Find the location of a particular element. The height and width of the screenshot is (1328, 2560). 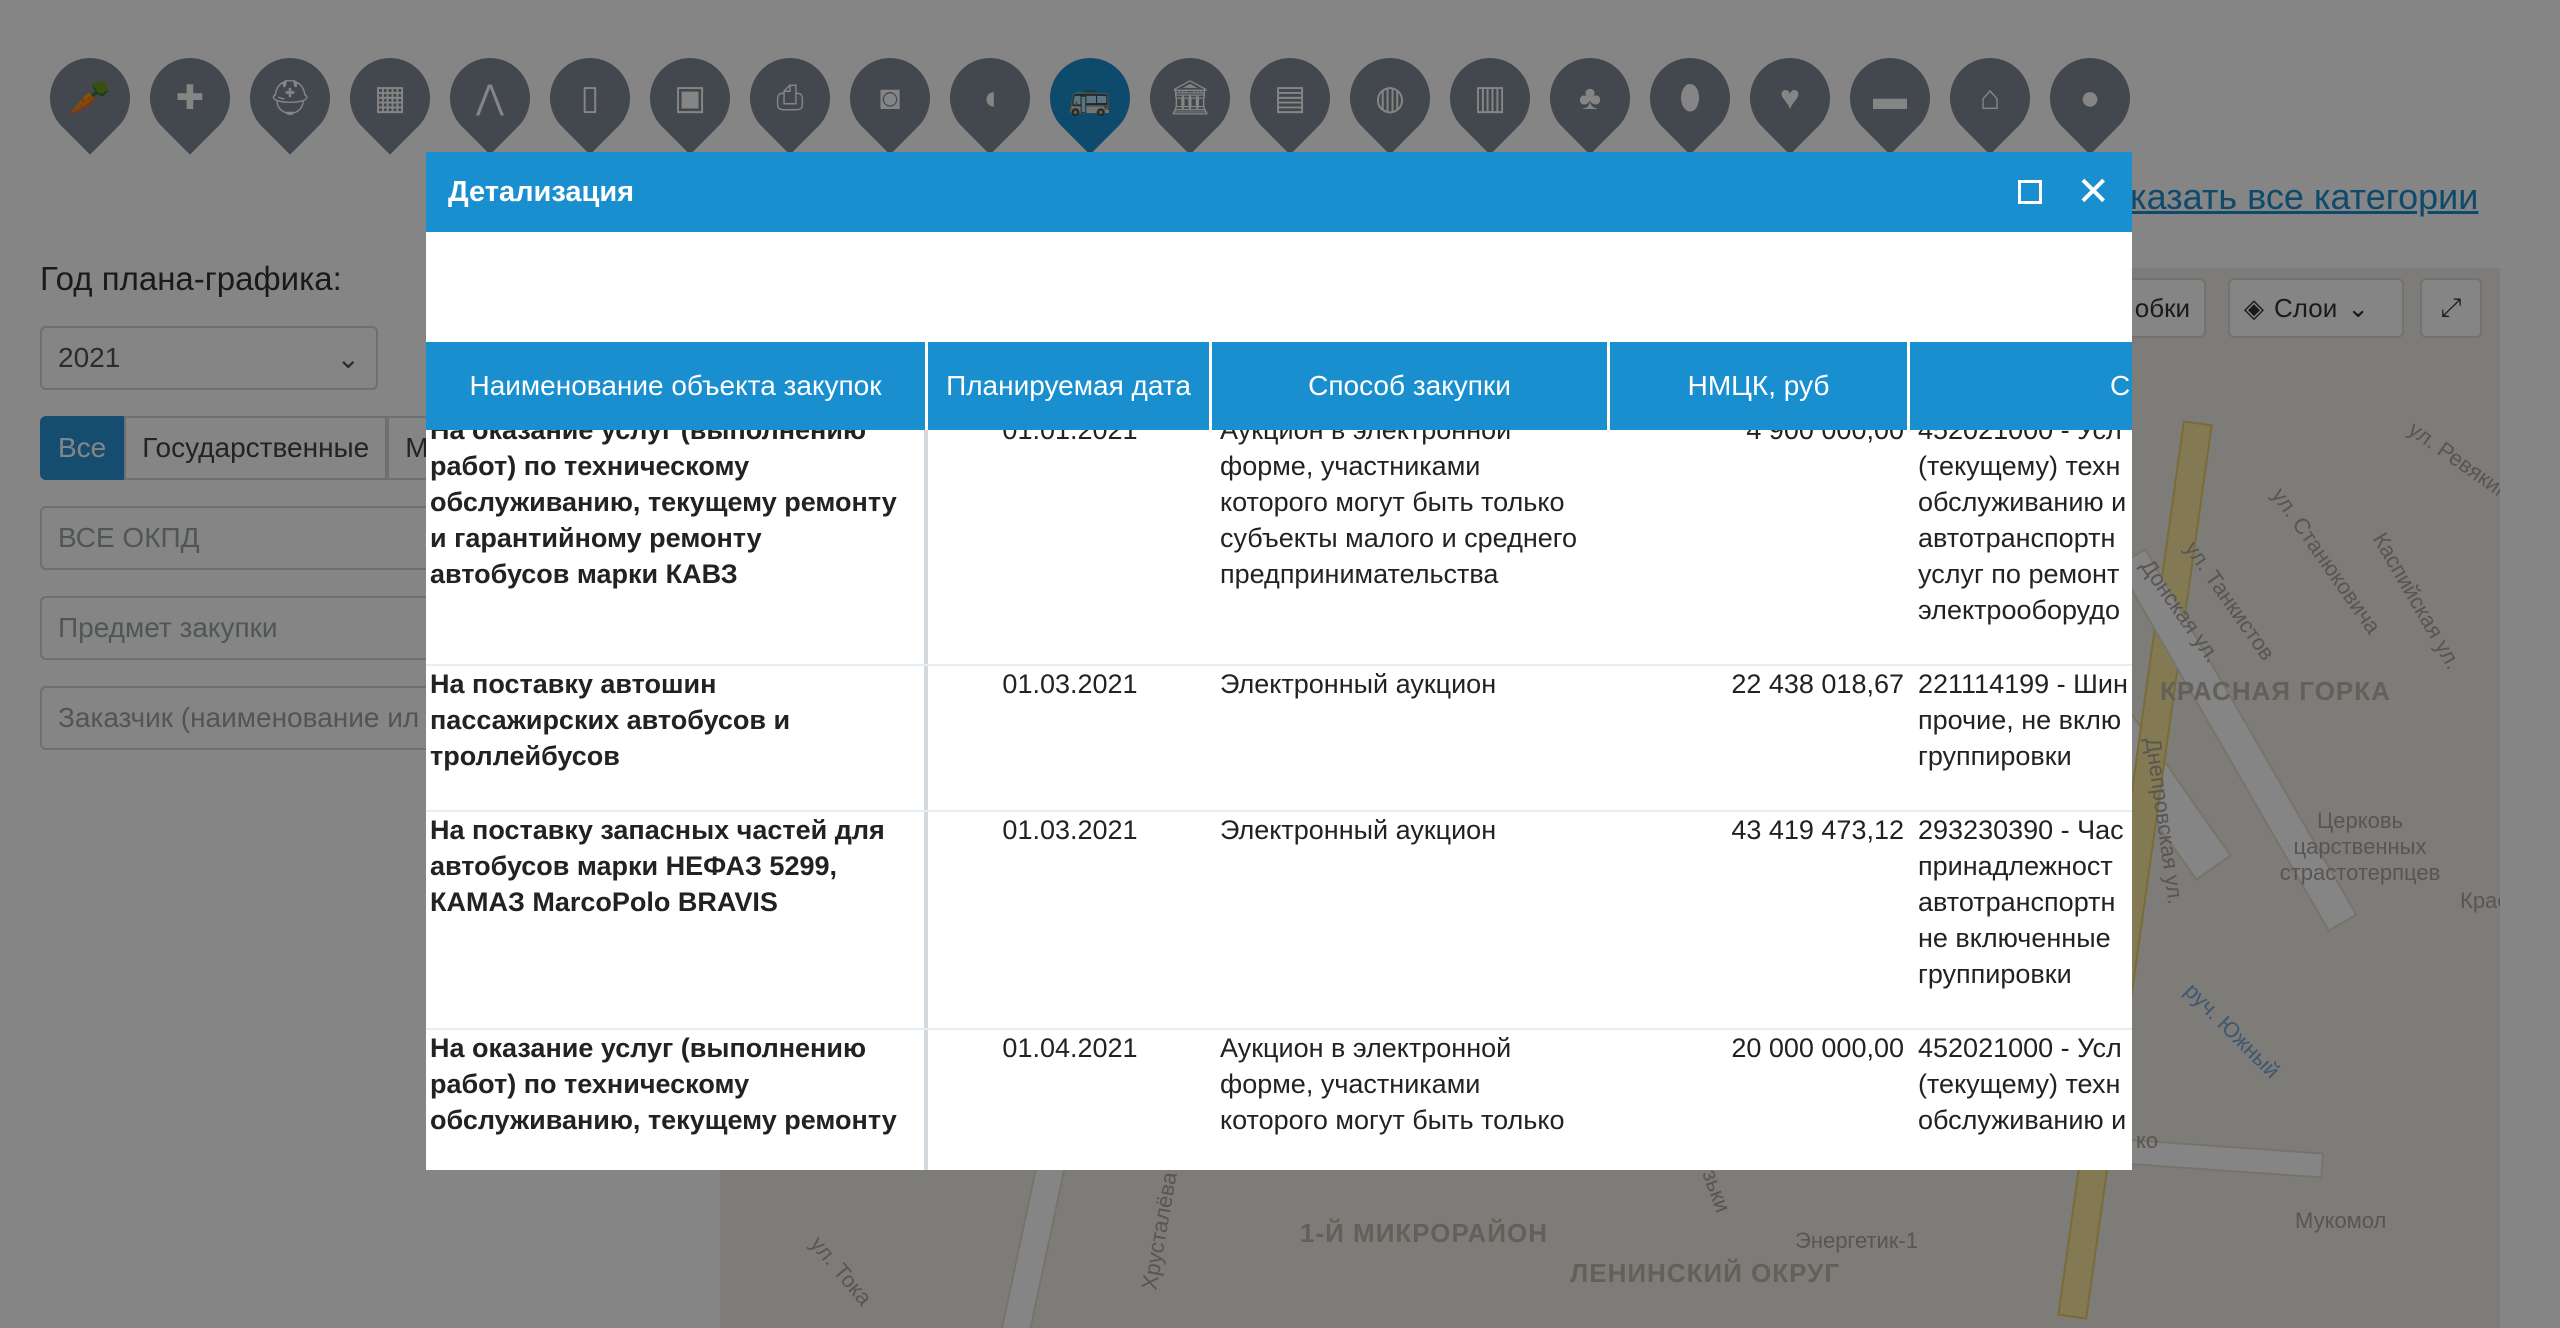

cell-method-line: субъекты малого и среднего is located at coordinates (1399, 538).